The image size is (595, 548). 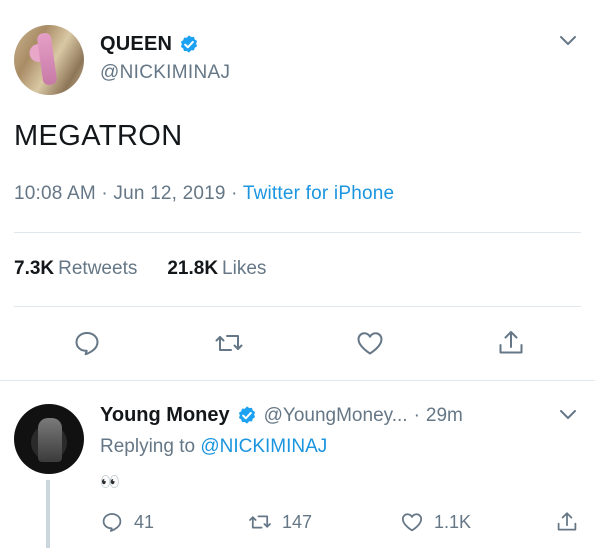 I want to click on retweet-button, so click(x=229, y=343).